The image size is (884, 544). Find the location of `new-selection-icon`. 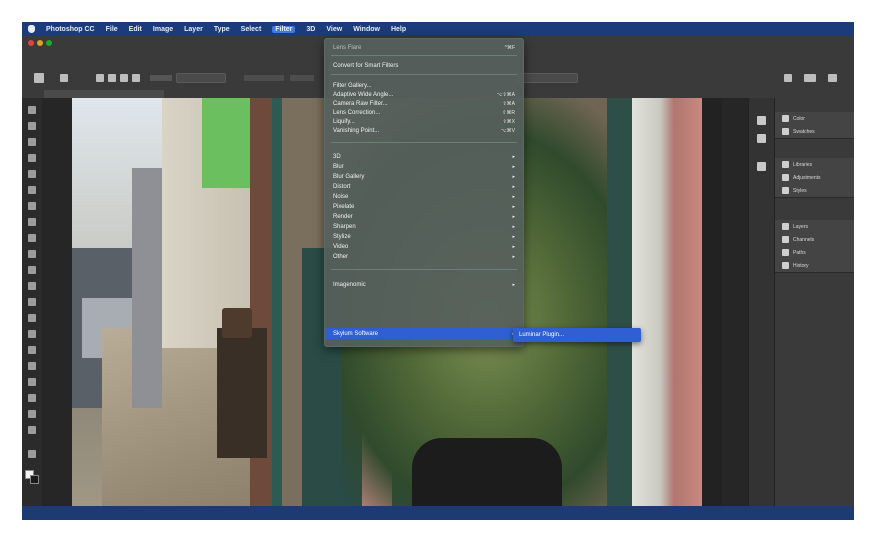

new-selection-icon is located at coordinates (100, 78).